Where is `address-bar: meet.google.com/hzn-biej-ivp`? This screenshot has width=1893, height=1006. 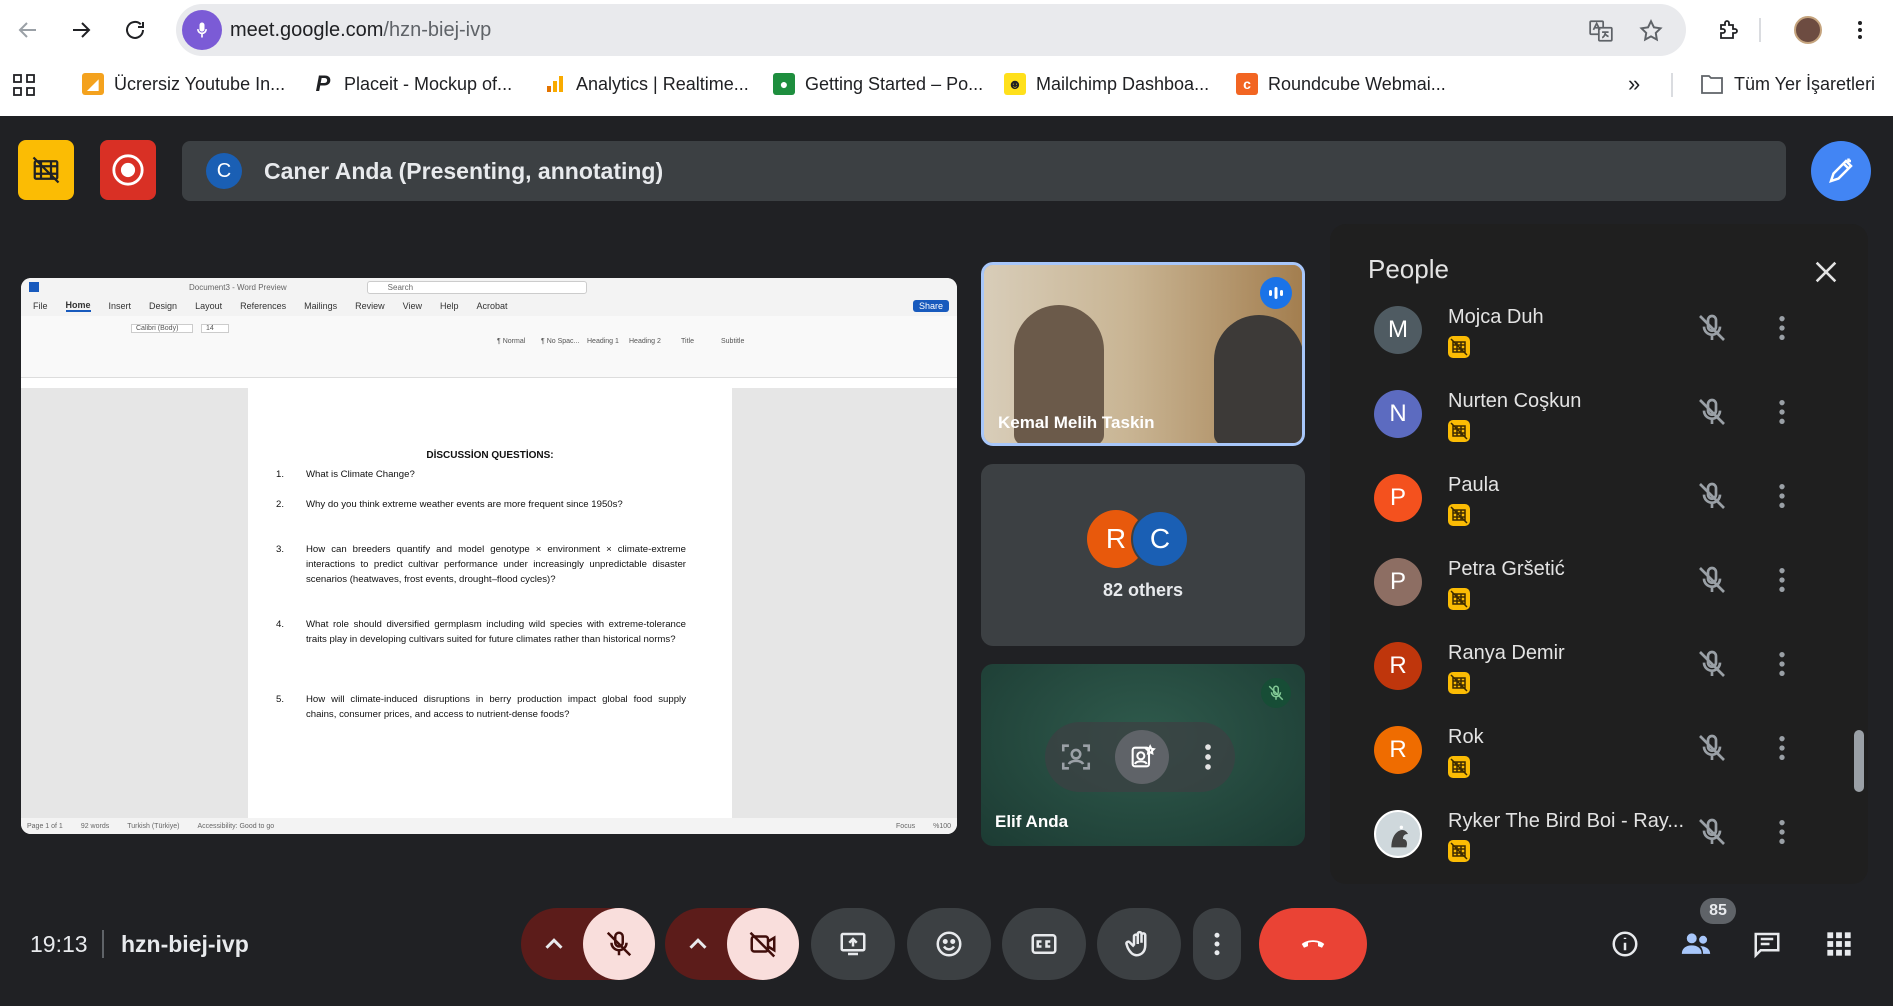
address-bar: meet.google.com/hzn-biej-ivp is located at coordinates (931, 30).